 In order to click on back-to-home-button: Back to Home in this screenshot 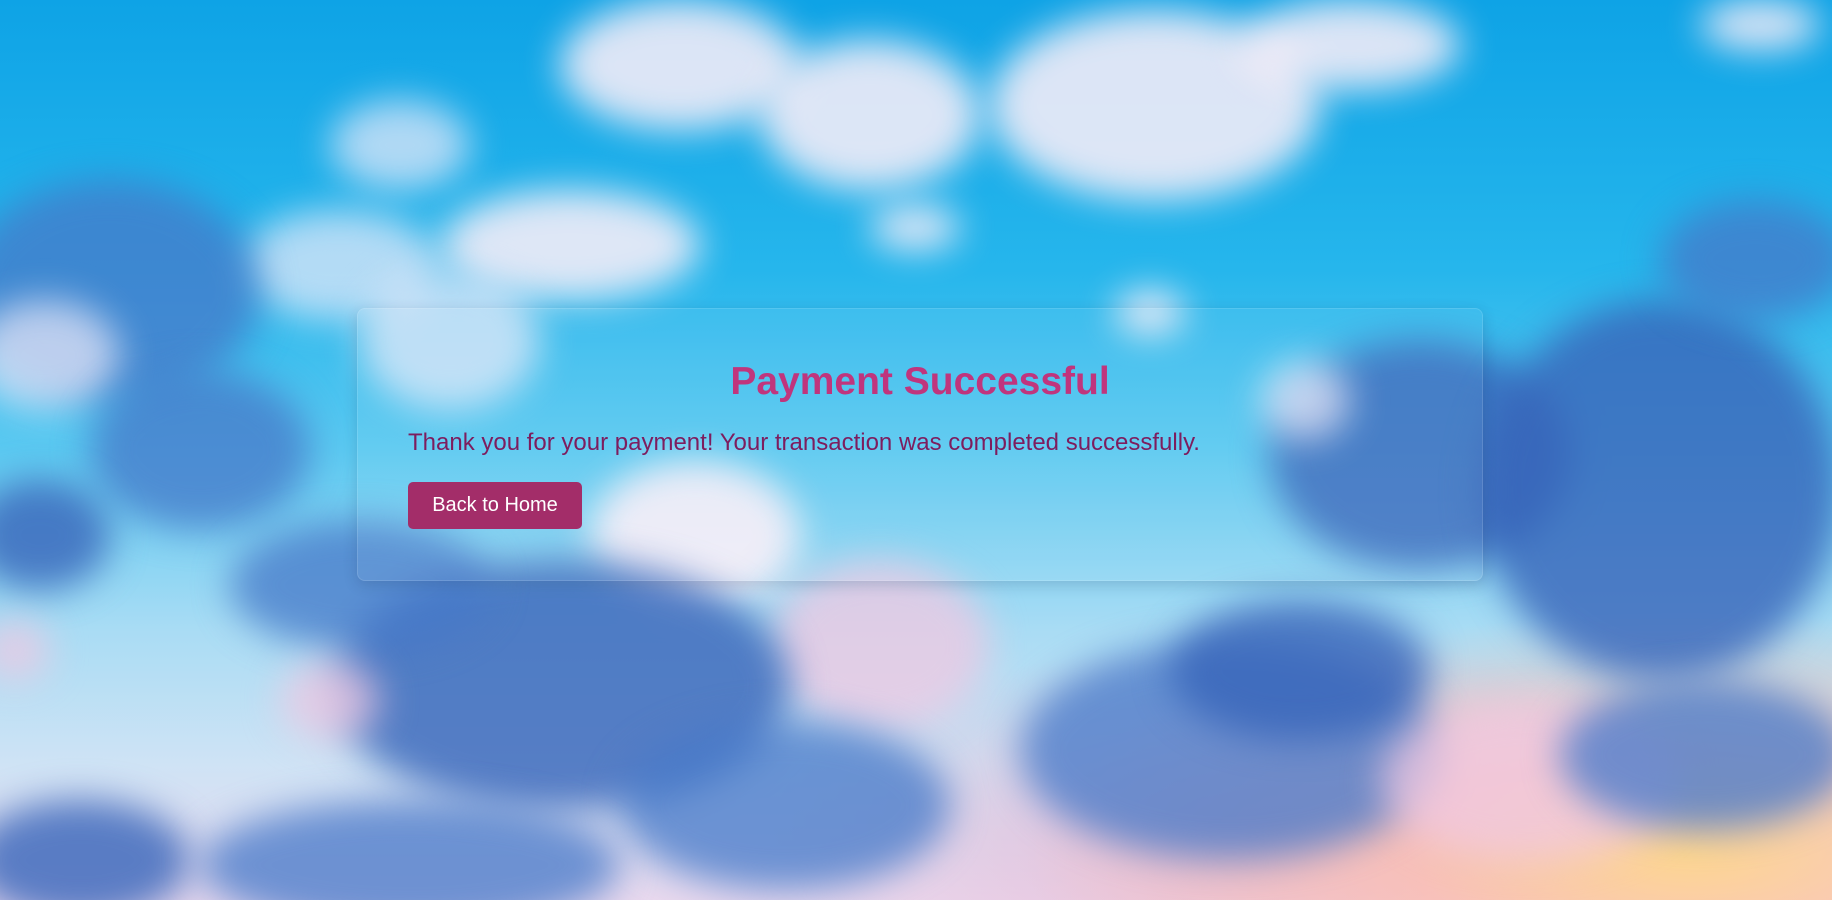, I will do `click(495, 505)`.